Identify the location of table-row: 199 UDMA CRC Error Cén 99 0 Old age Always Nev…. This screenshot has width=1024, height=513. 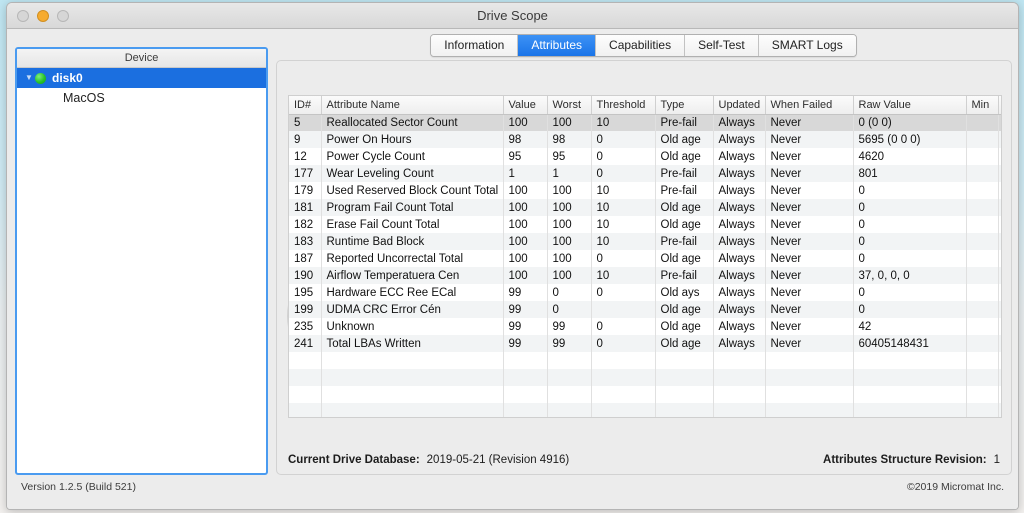
(645, 309).